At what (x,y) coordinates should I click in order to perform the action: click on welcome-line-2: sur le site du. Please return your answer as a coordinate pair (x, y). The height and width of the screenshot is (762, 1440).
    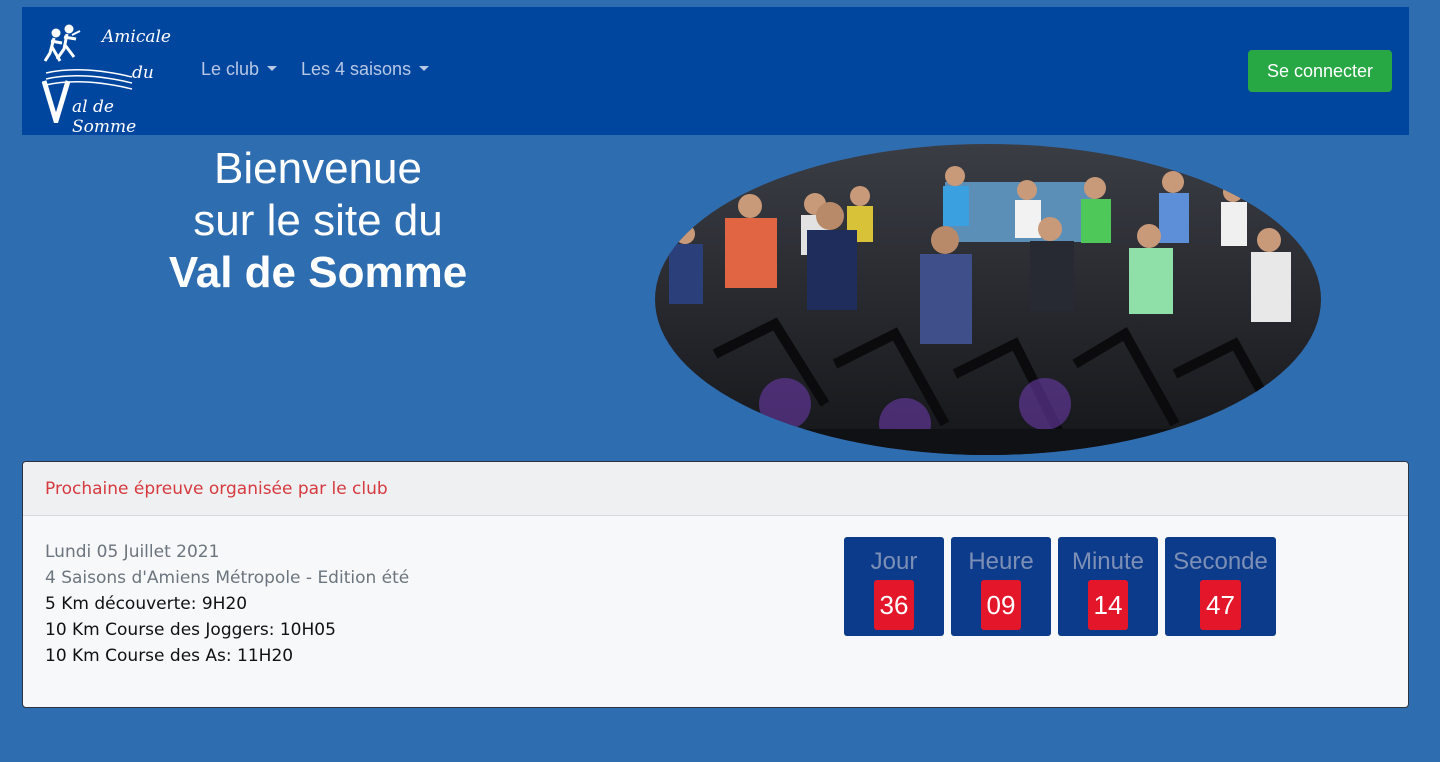
    Looking at the image, I should click on (318, 220).